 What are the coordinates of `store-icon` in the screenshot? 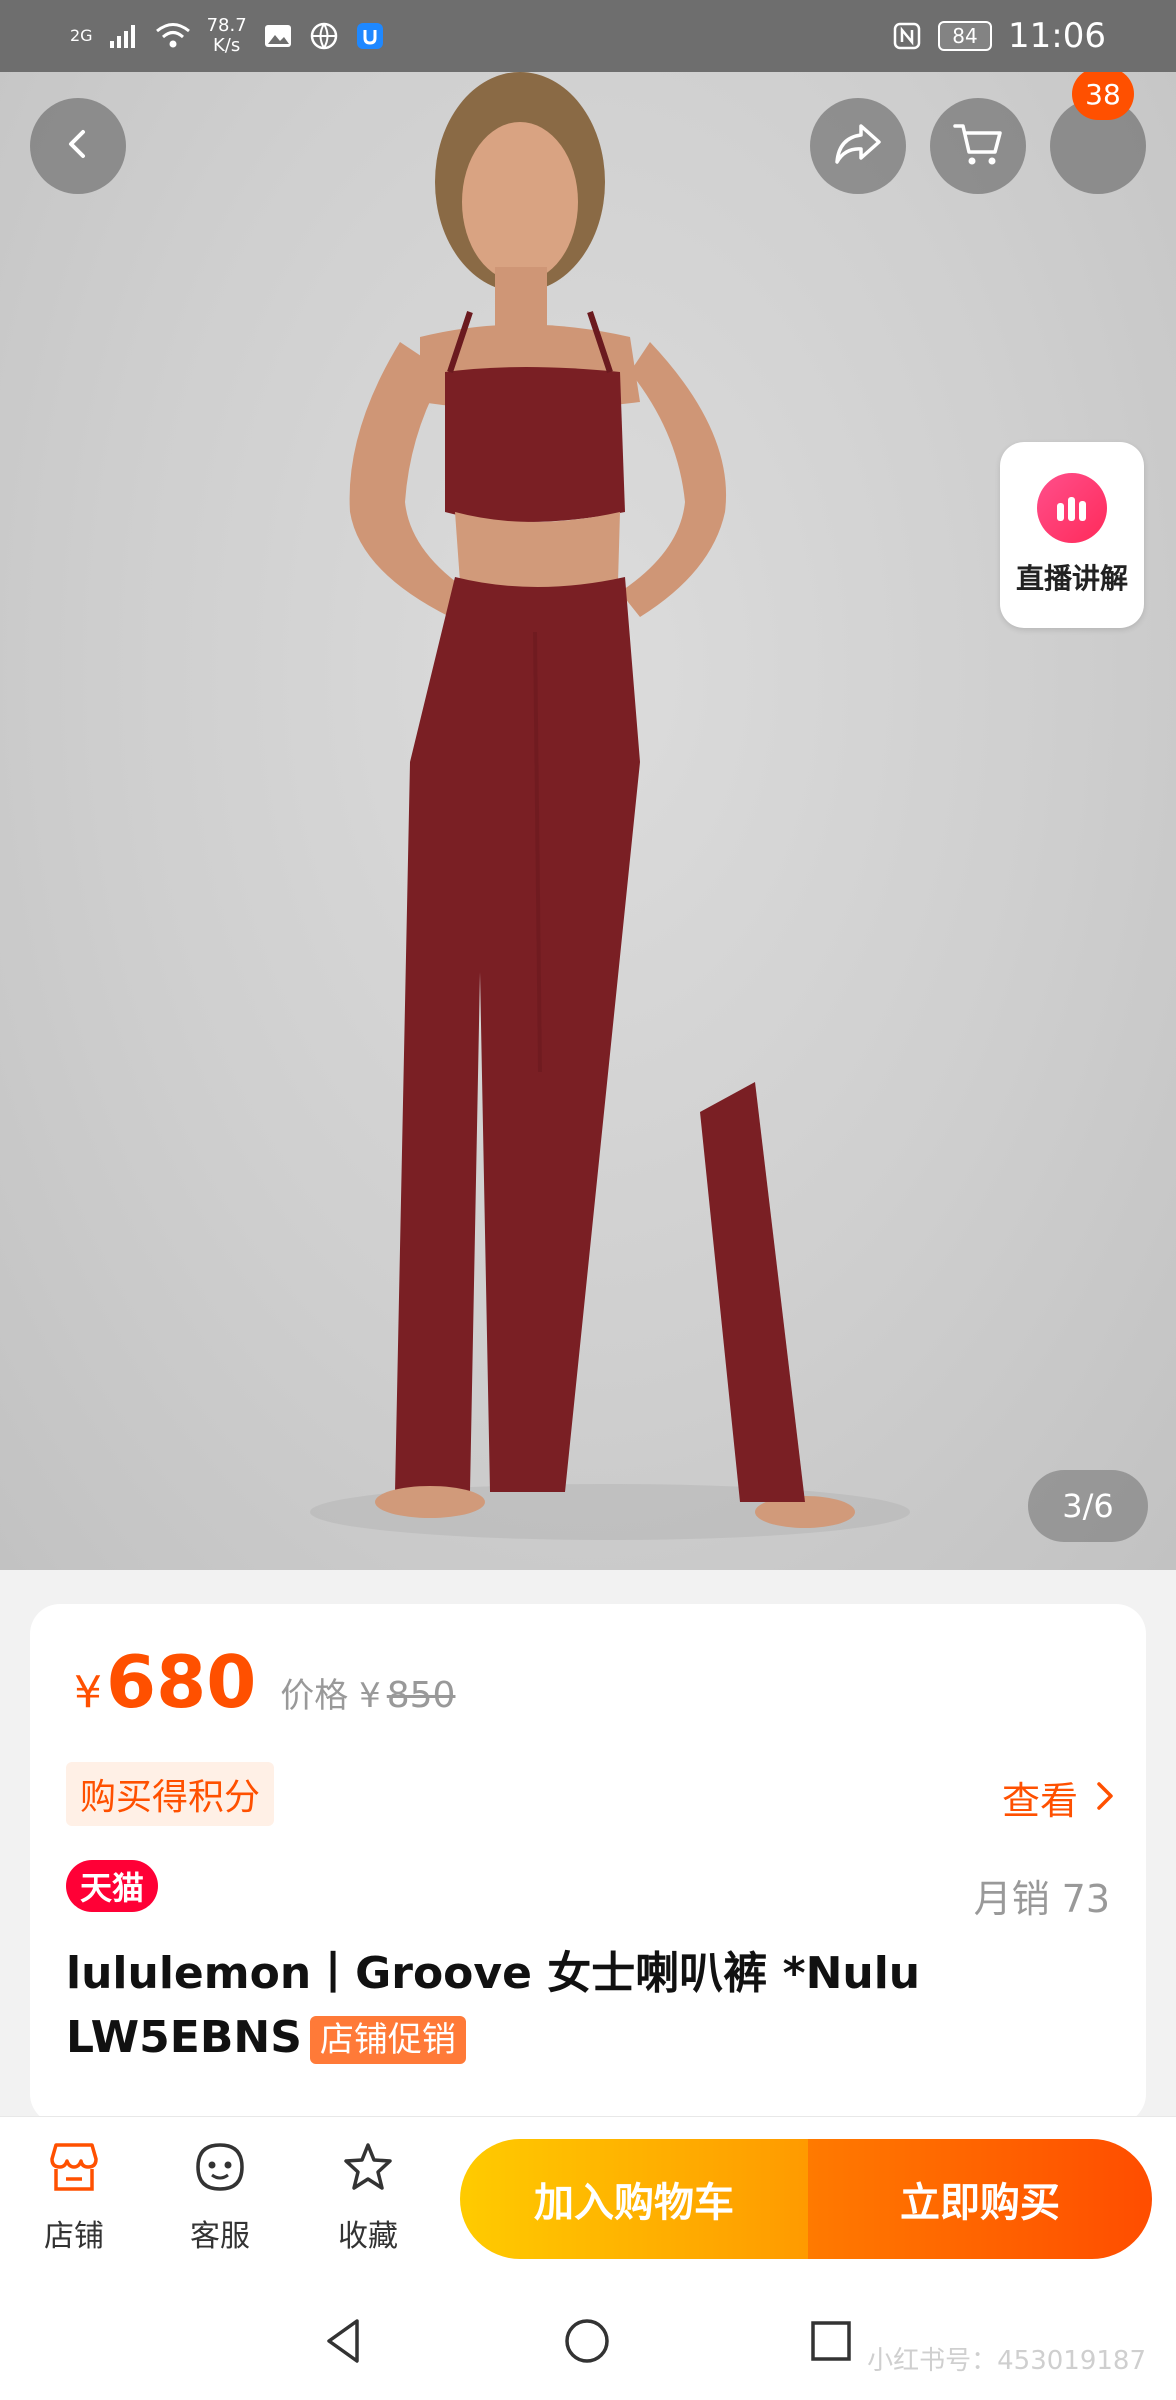 It's located at (74, 2171).